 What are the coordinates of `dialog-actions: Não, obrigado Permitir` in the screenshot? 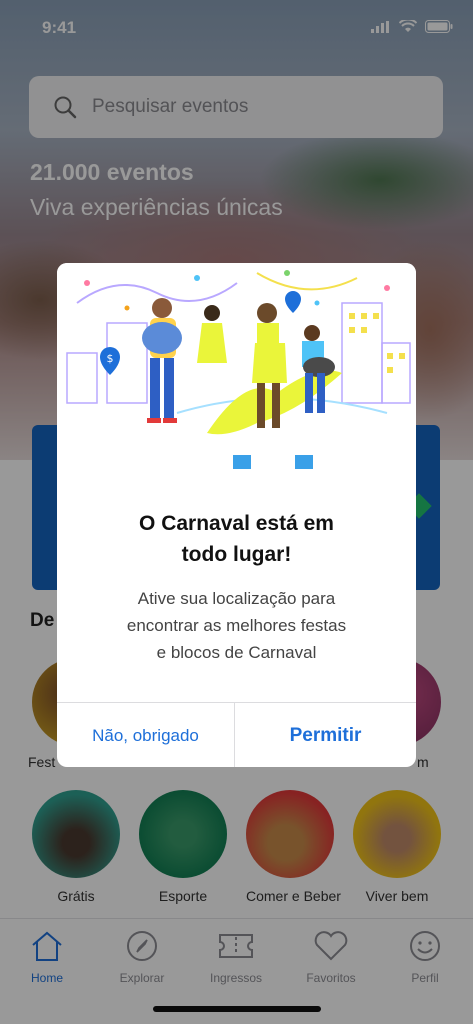 It's located at (236, 734).